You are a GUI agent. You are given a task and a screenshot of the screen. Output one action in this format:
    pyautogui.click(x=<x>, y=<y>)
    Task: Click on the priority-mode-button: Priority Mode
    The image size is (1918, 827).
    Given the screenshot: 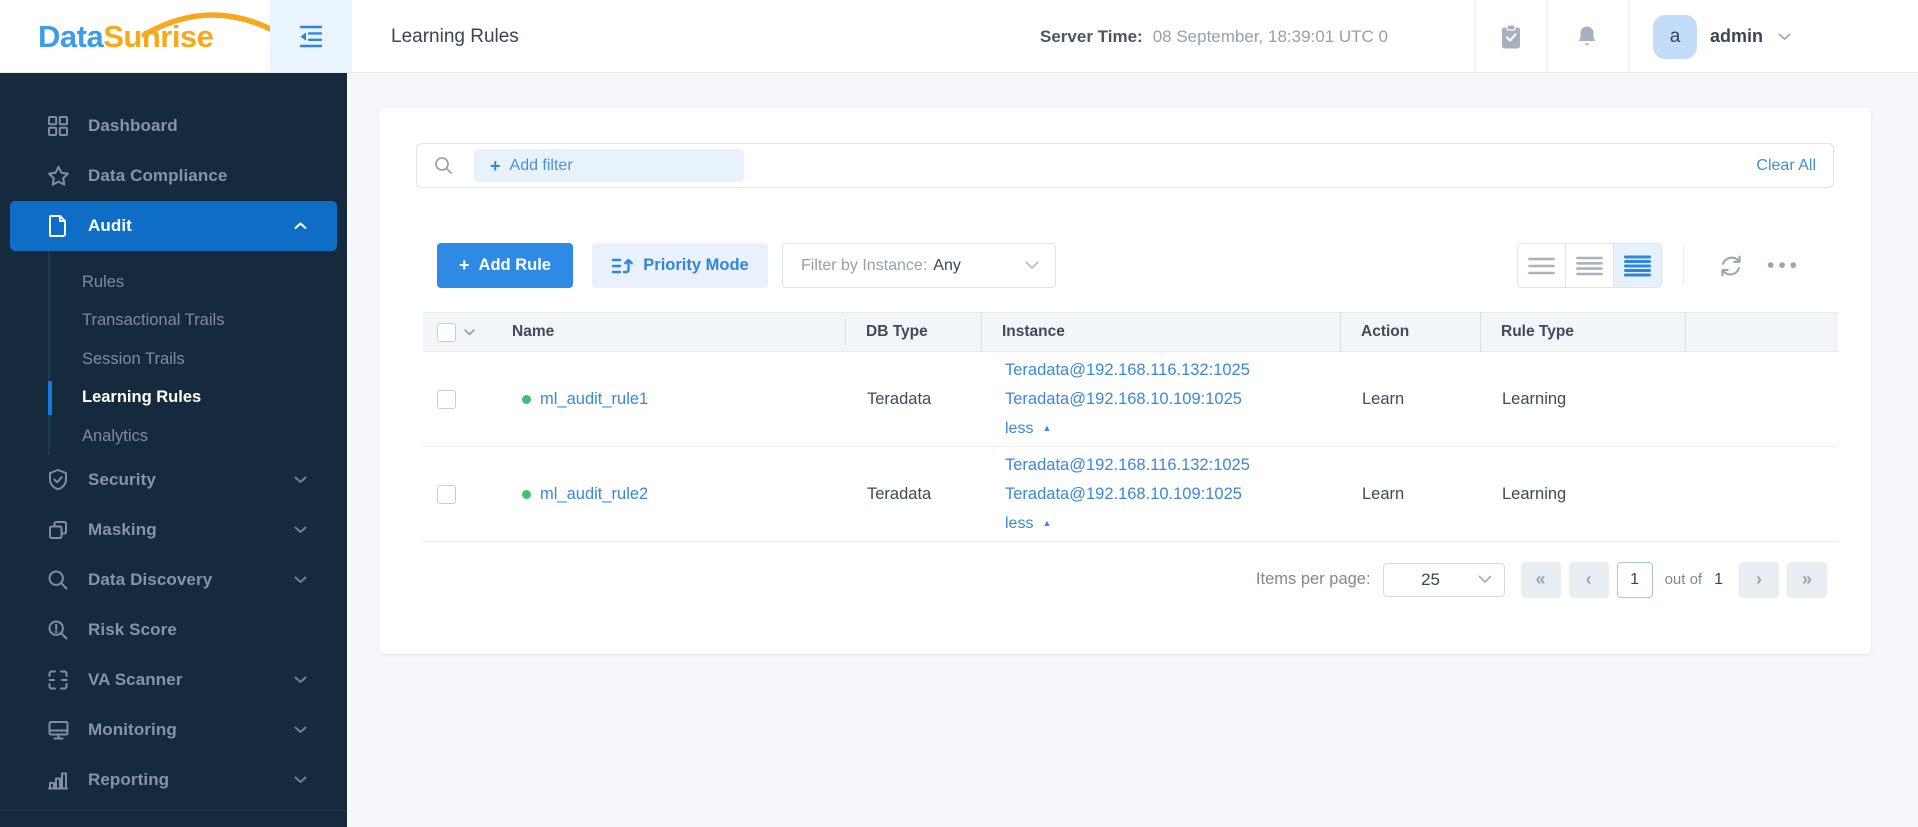 What is the action you would take?
    pyautogui.click(x=680, y=265)
    